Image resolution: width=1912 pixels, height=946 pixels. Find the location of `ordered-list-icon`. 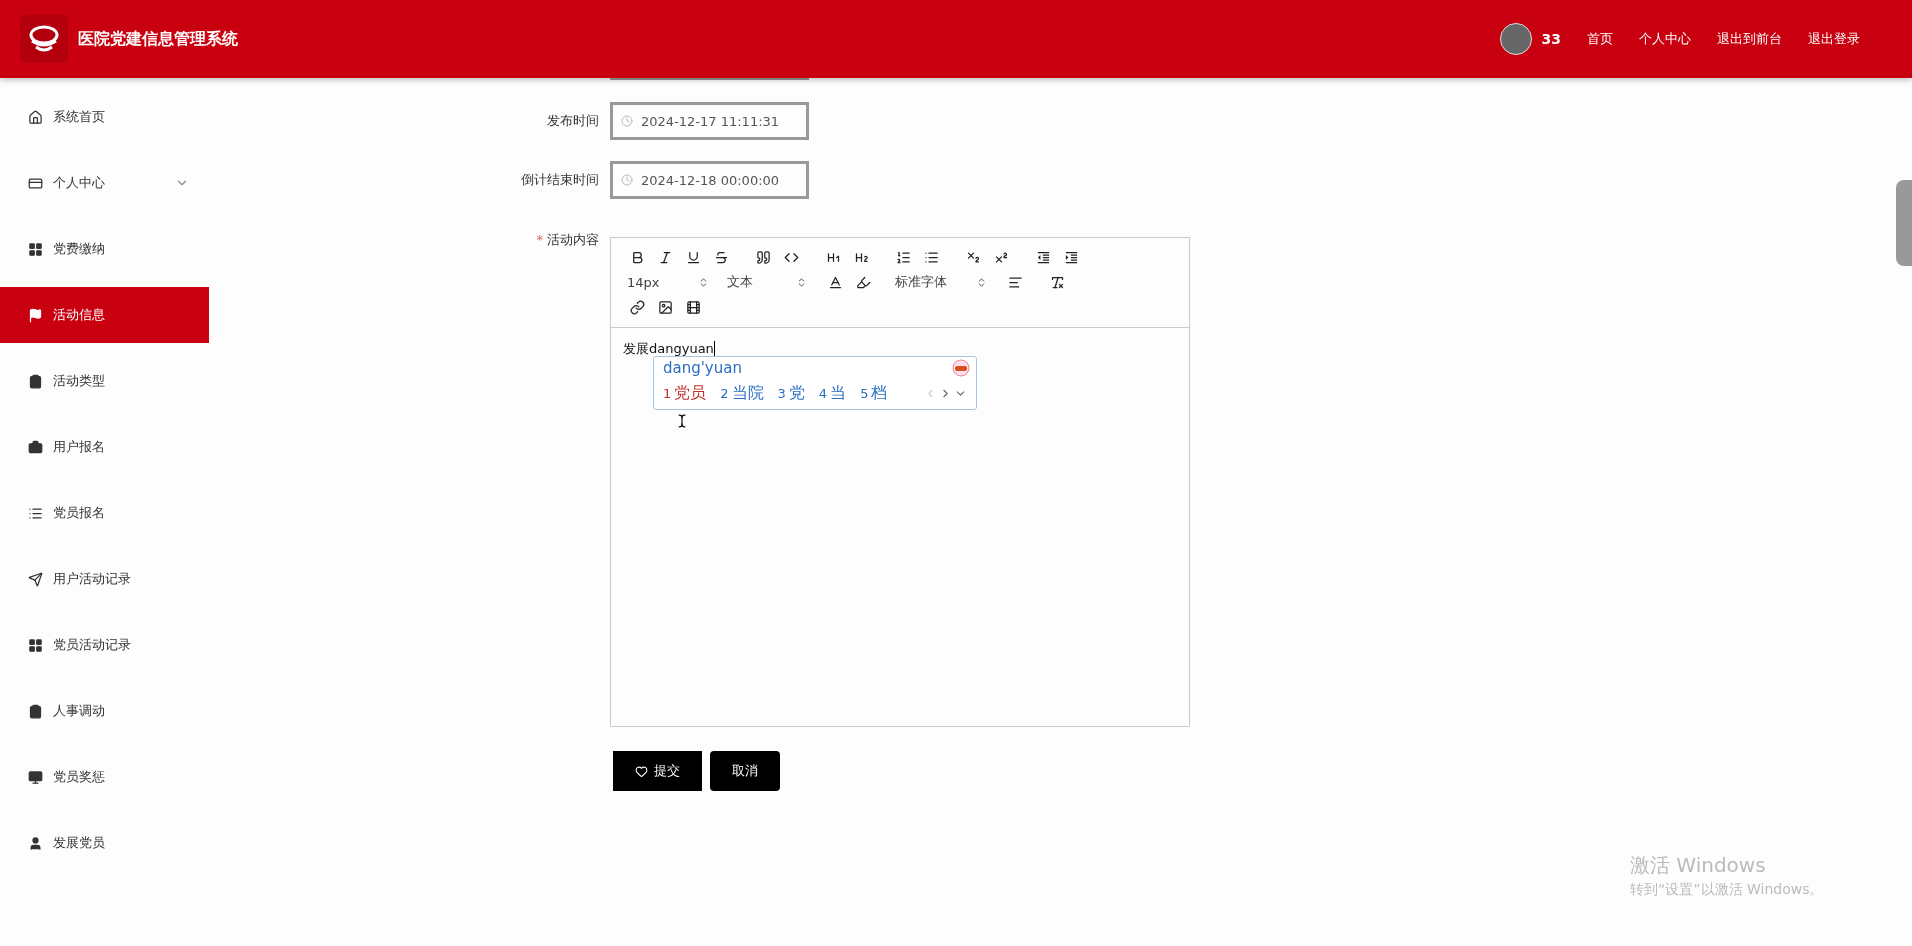

ordered-list-icon is located at coordinates (903, 257).